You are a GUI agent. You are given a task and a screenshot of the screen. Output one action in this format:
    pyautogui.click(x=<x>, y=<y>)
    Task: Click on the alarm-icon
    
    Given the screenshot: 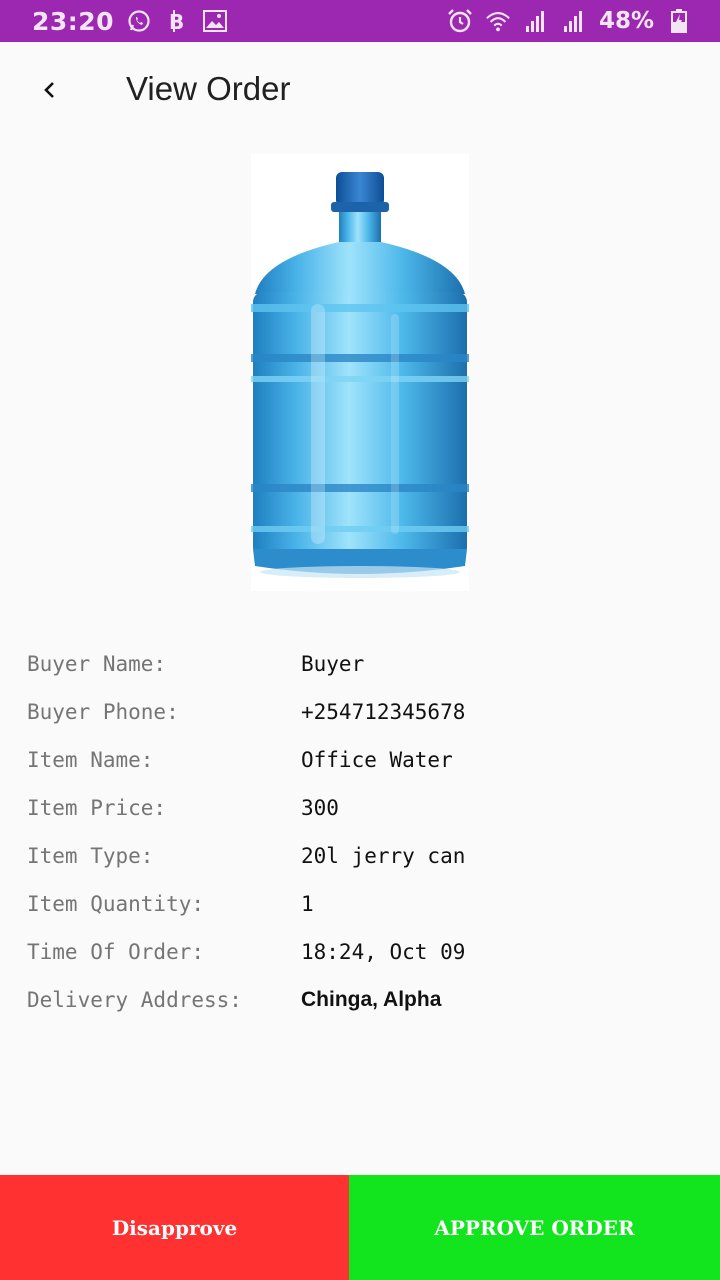 What is the action you would take?
    pyautogui.click(x=460, y=21)
    